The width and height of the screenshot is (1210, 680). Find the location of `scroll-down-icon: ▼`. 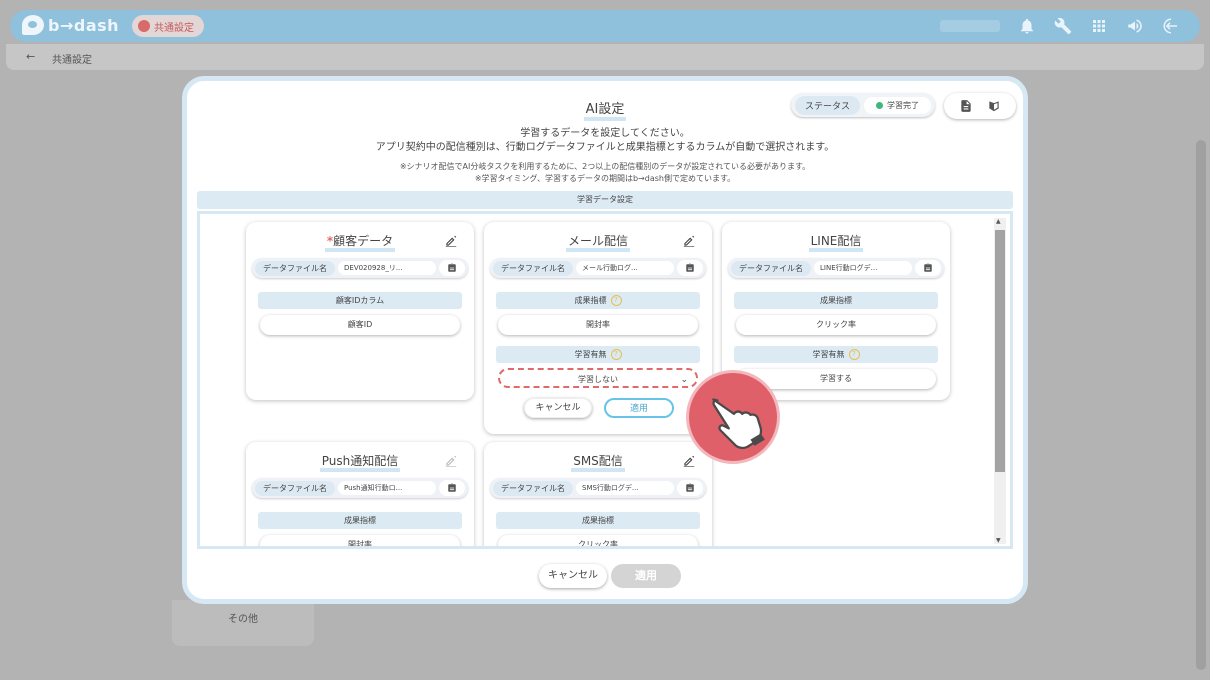

scroll-down-icon: ▼ is located at coordinates (998, 540).